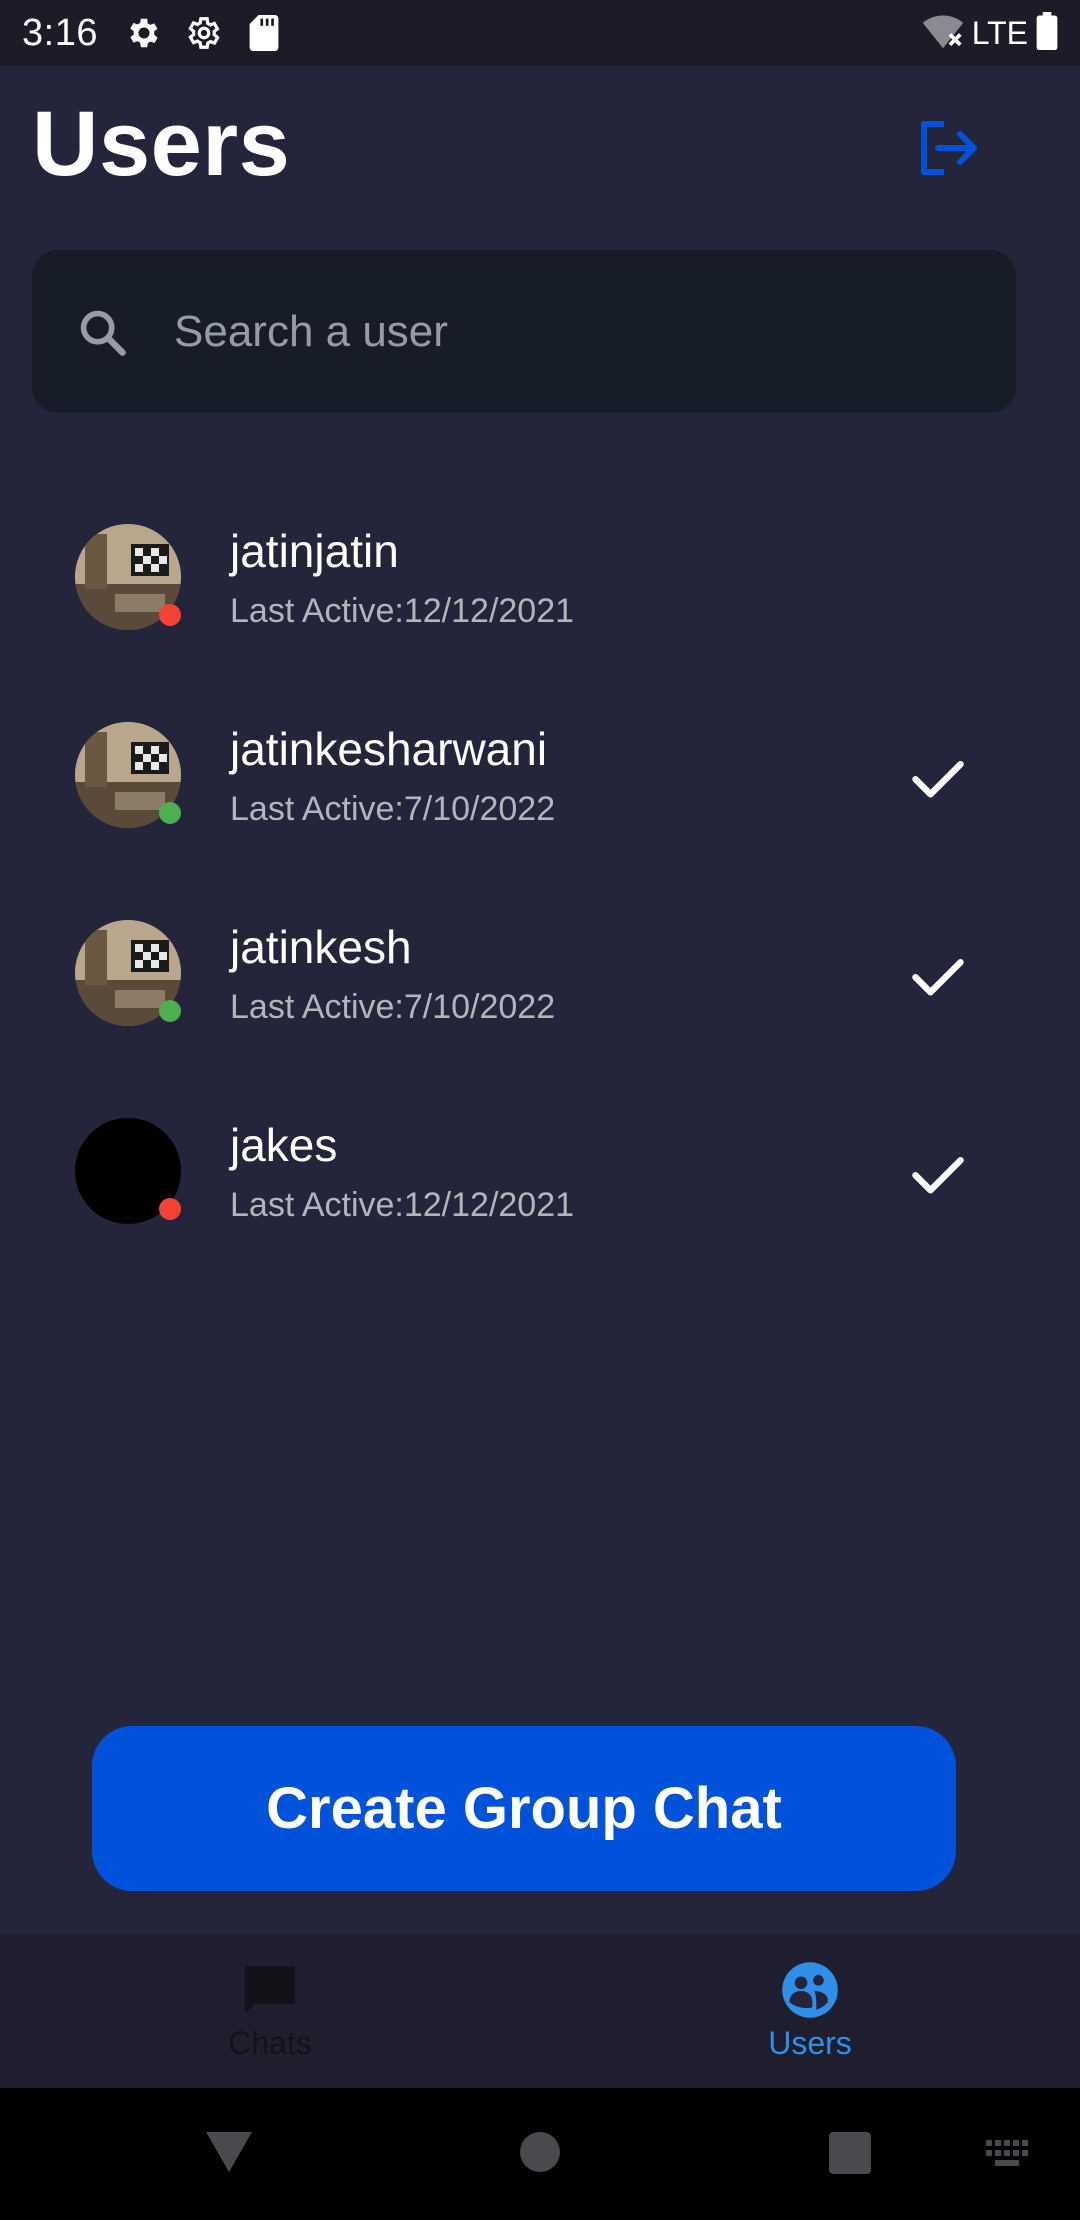  Describe the element at coordinates (540, 33) in the screenshot. I see `status-bar: 3:16 LTE` at that location.